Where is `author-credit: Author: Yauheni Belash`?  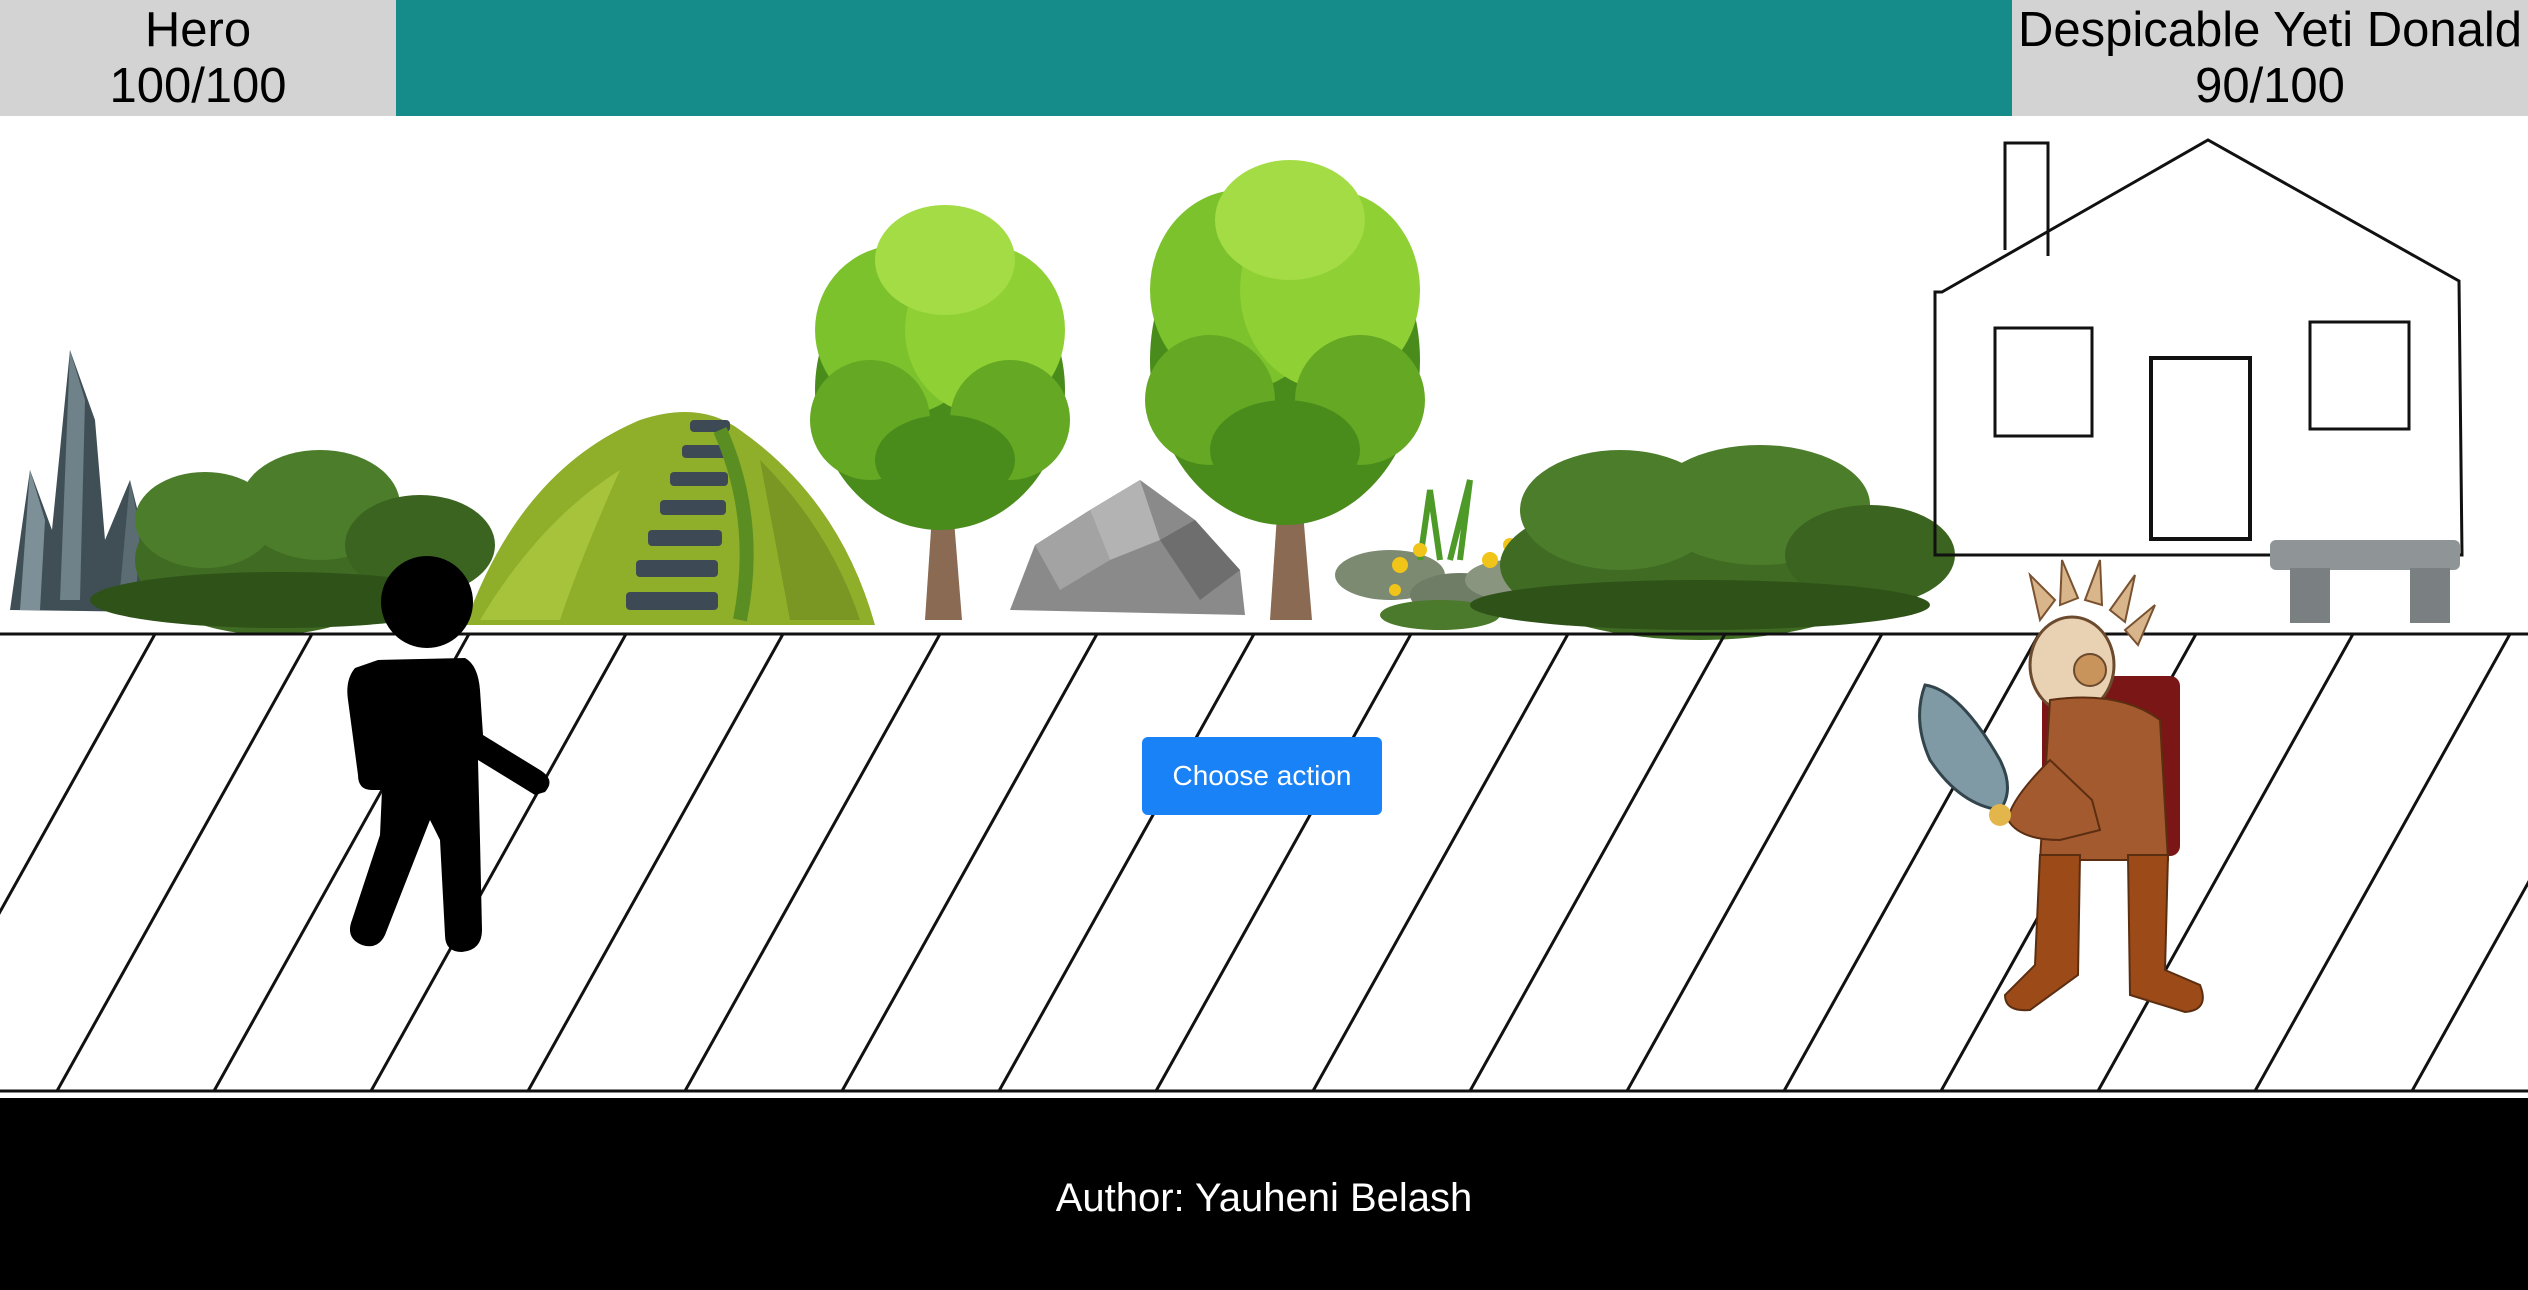
author-credit: Author: Yauheni Belash is located at coordinates (1264, 1198).